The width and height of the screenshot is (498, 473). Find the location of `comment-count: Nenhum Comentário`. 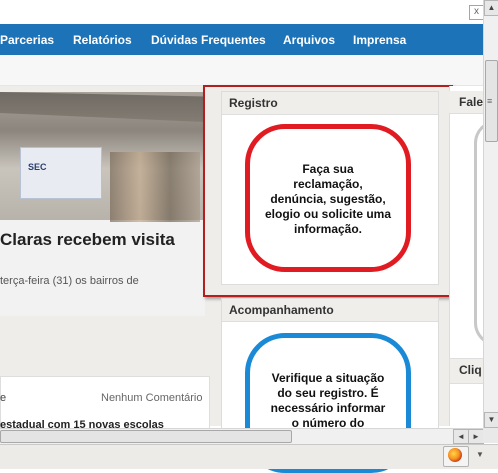

comment-count: Nenhum Comentário is located at coordinates (152, 398).